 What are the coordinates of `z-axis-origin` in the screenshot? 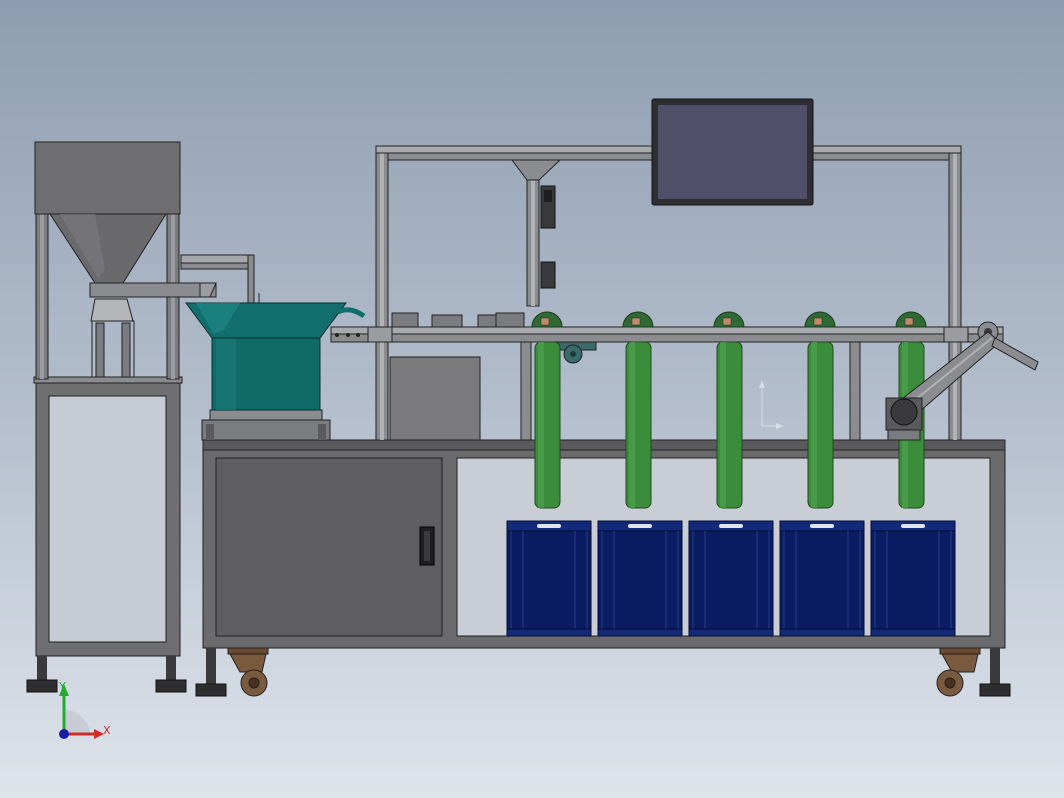 It's located at (64, 734).